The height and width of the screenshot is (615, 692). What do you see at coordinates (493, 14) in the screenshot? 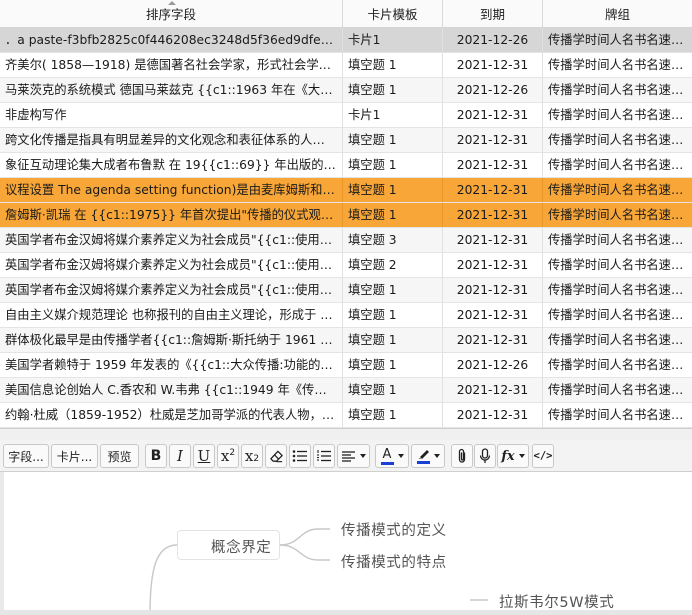
I see `column-header-due: 到期` at bounding box center [493, 14].